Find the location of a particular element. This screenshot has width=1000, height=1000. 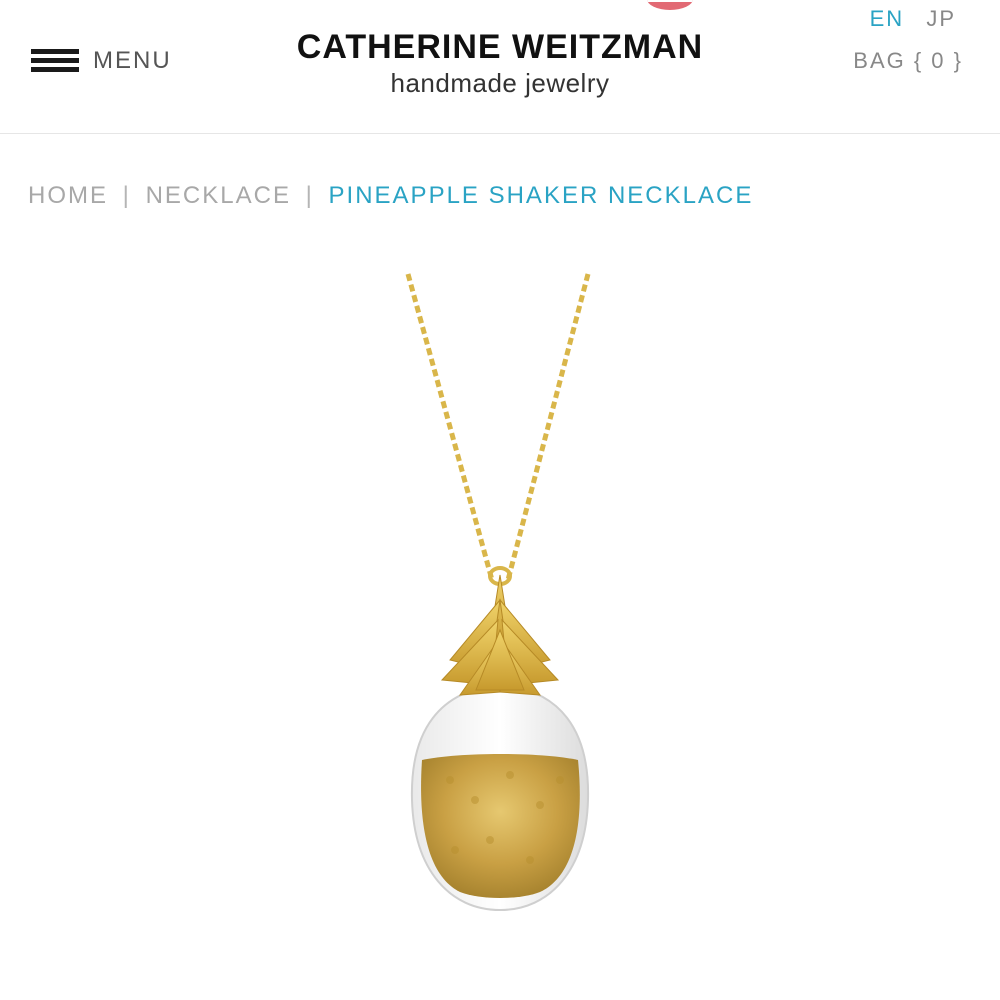

menu-button: MENU is located at coordinates (101, 61).